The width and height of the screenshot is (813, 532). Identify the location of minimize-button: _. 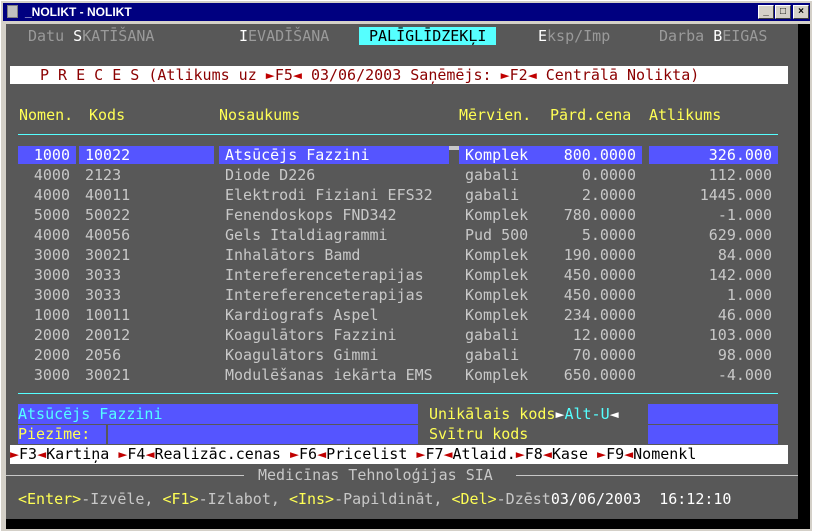
(766, 12).